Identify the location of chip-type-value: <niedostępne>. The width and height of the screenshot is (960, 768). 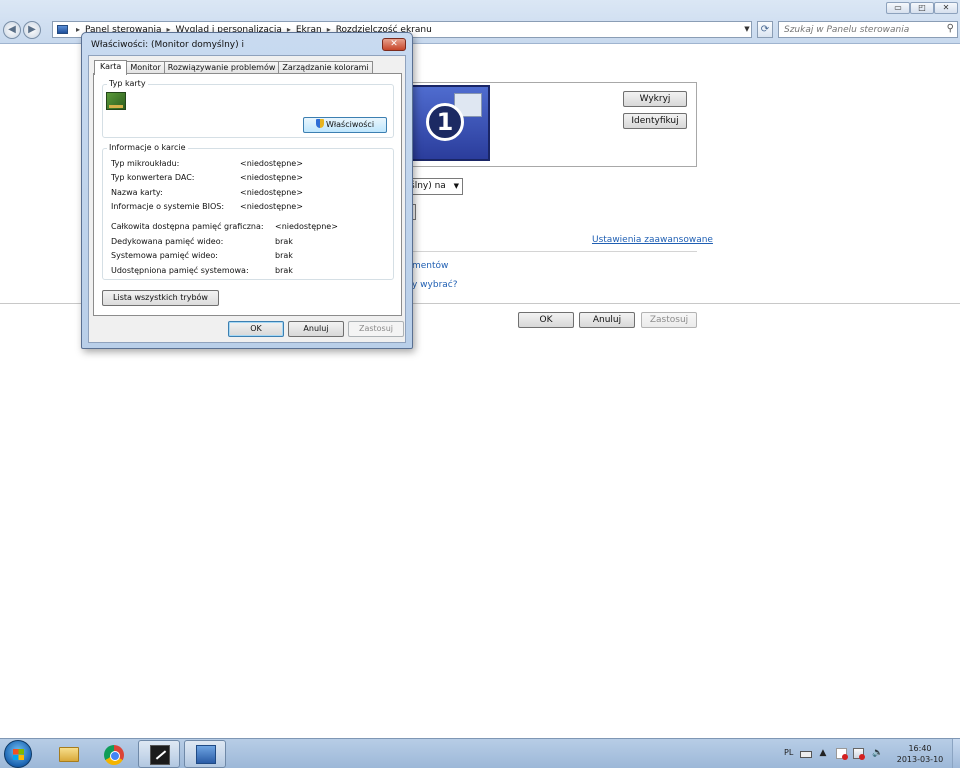
(271, 163).